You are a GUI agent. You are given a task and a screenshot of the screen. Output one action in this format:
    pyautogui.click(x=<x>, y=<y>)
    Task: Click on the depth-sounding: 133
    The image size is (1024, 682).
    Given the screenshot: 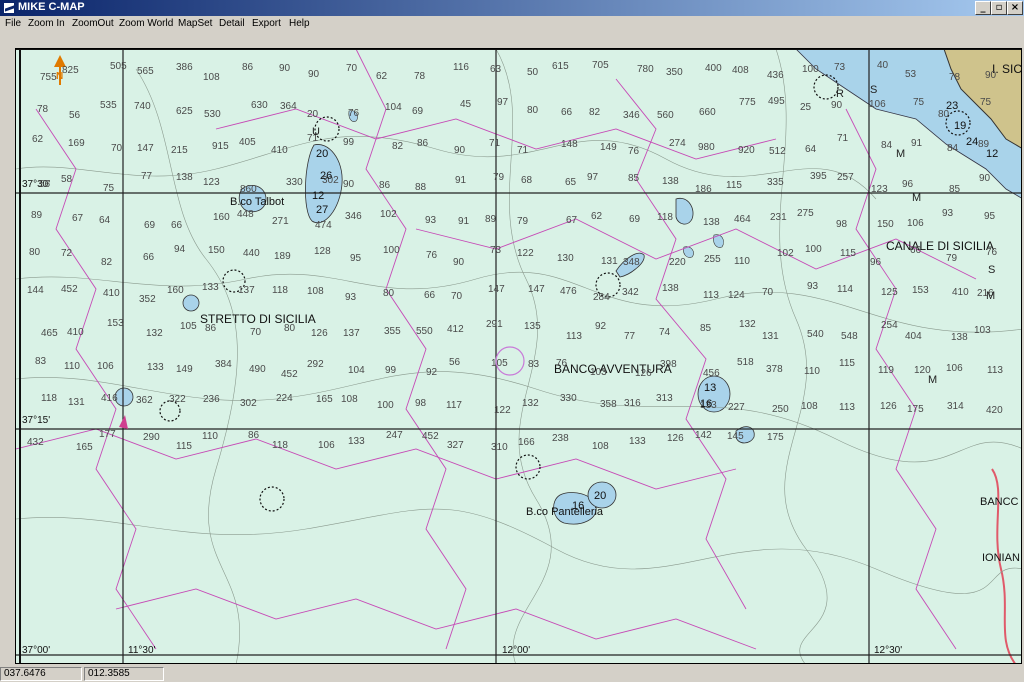 What is the action you would take?
    pyautogui.click(x=155, y=367)
    